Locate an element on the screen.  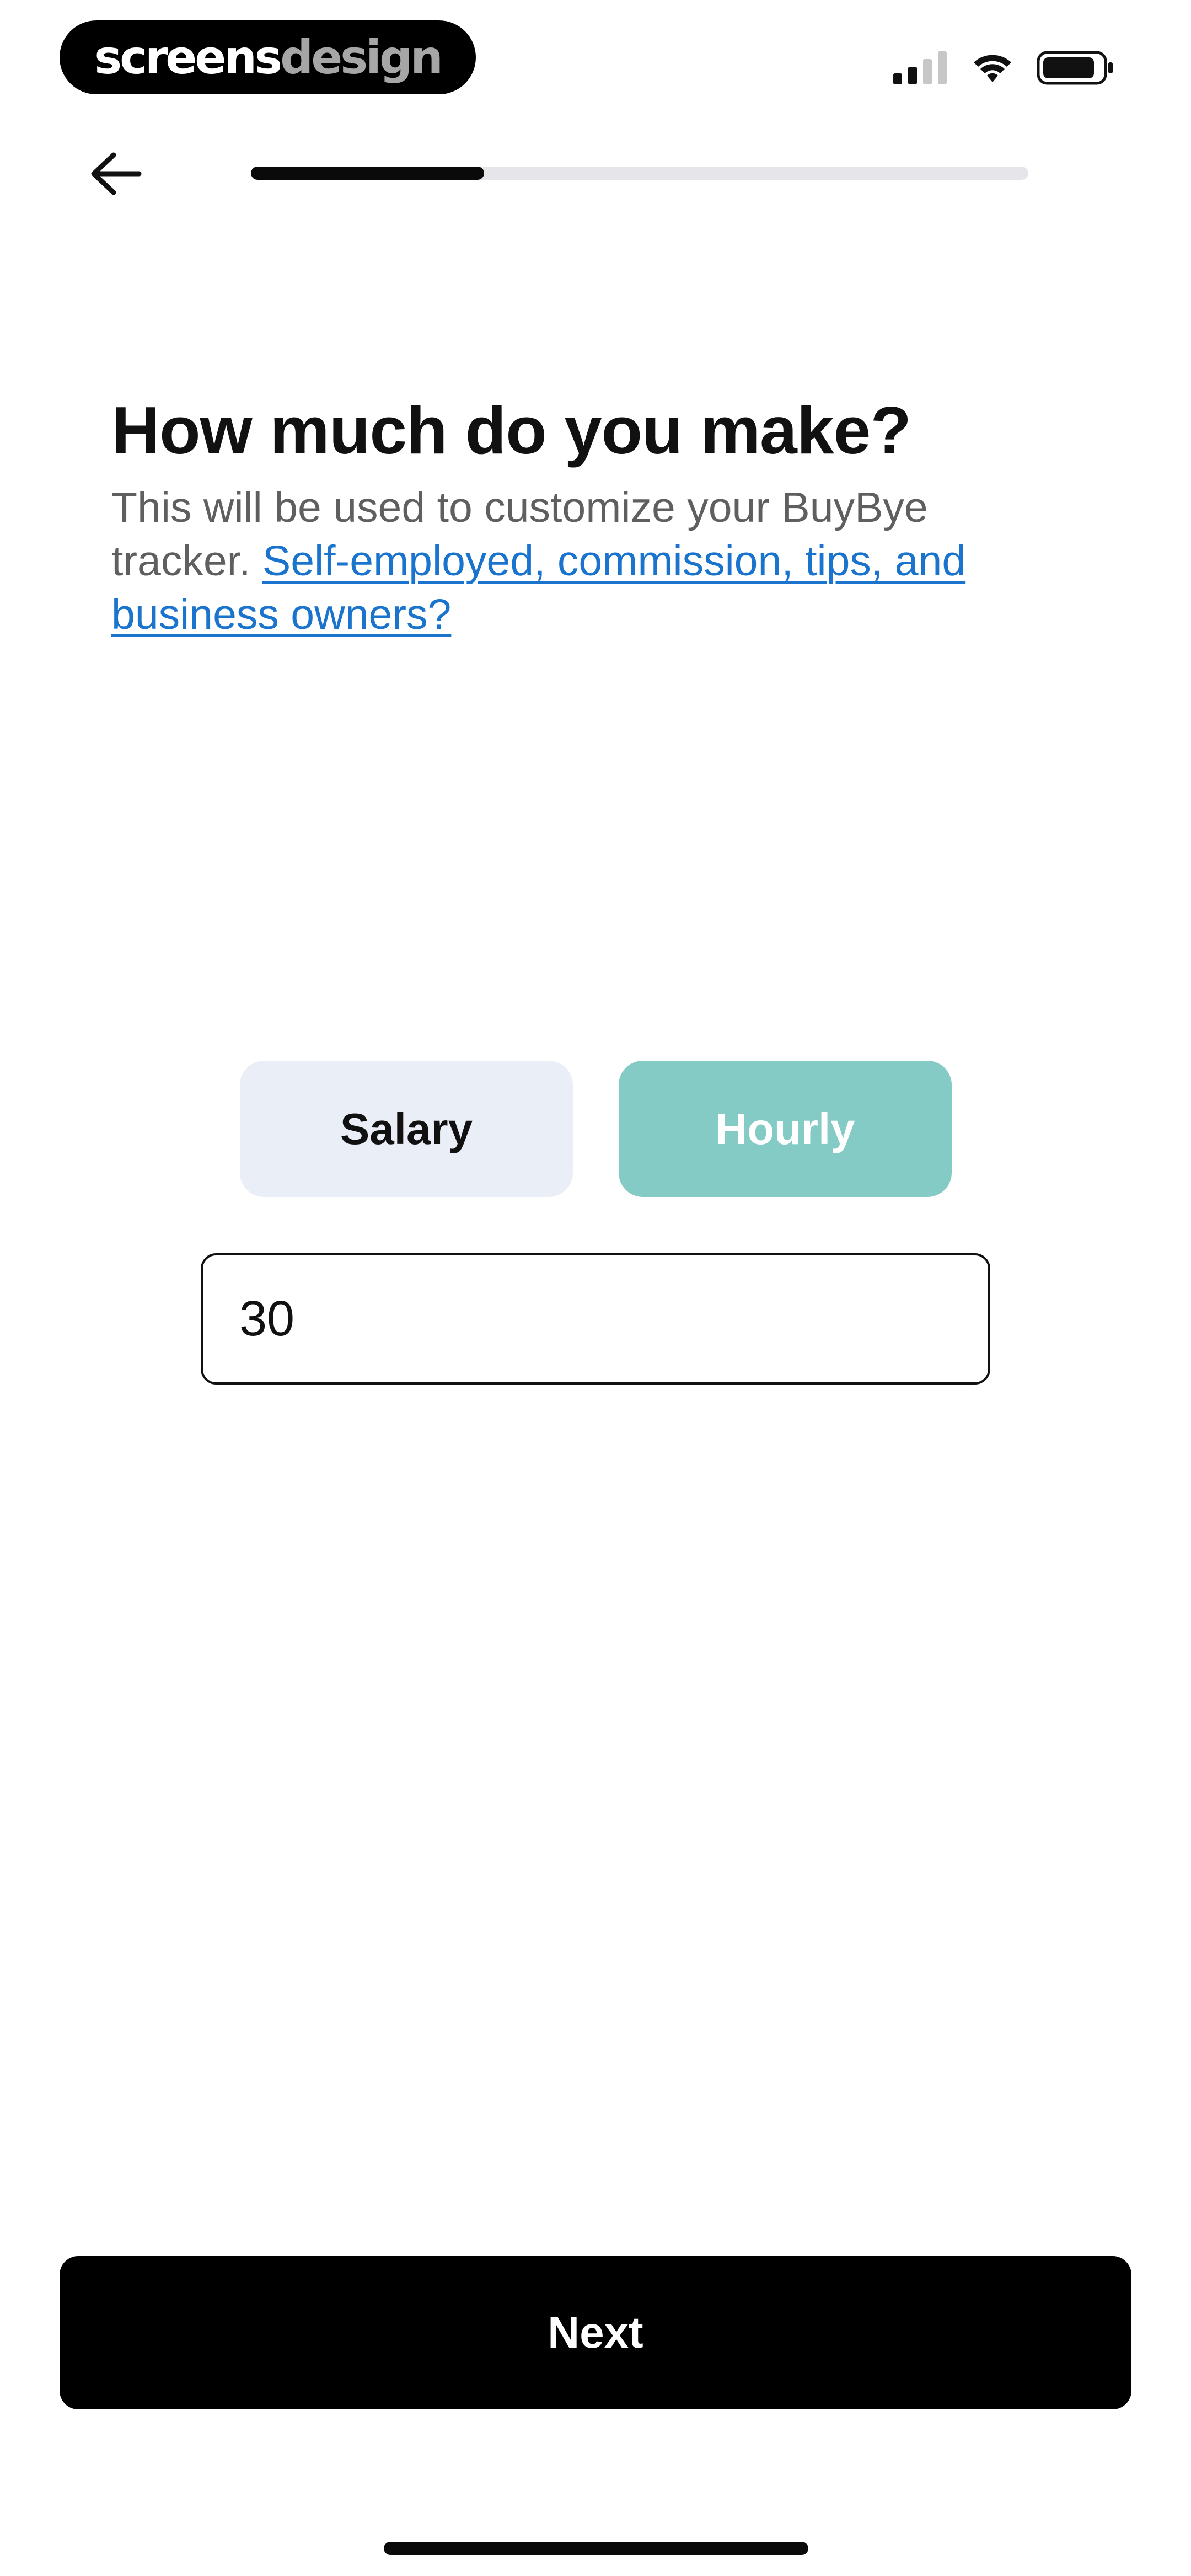
logo-text-screens: screens is located at coordinates (188, 57).